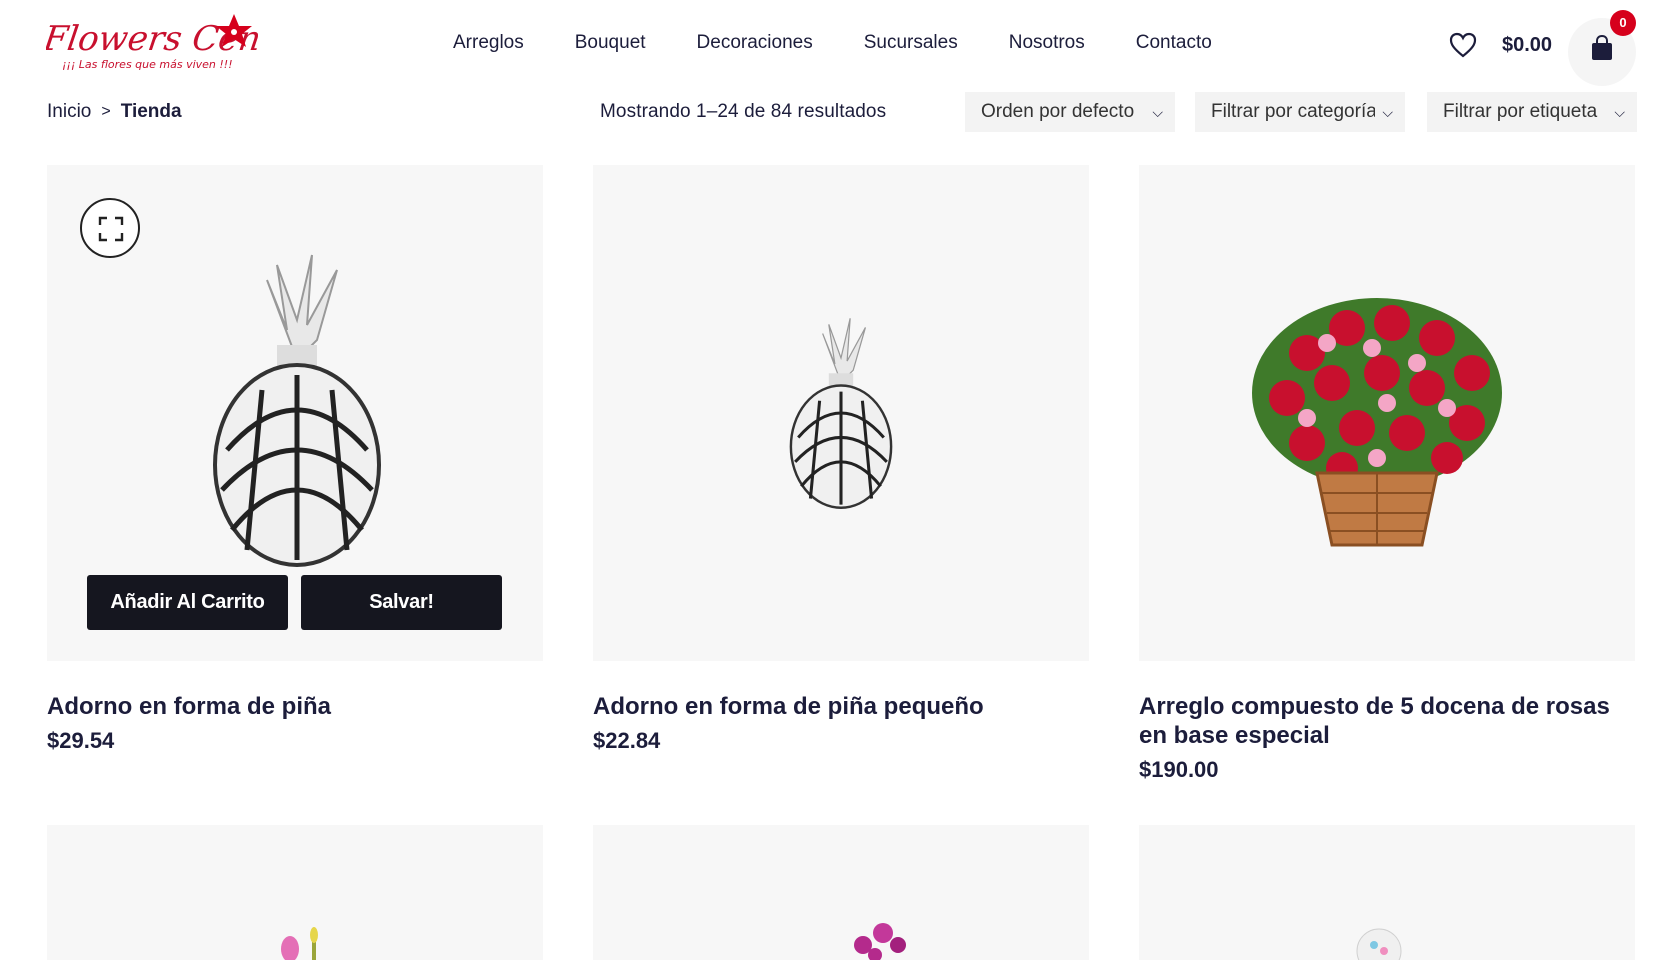  Describe the element at coordinates (1047, 43) in the screenshot. I see `nav-item-nosotros: Nosotros` at that location.